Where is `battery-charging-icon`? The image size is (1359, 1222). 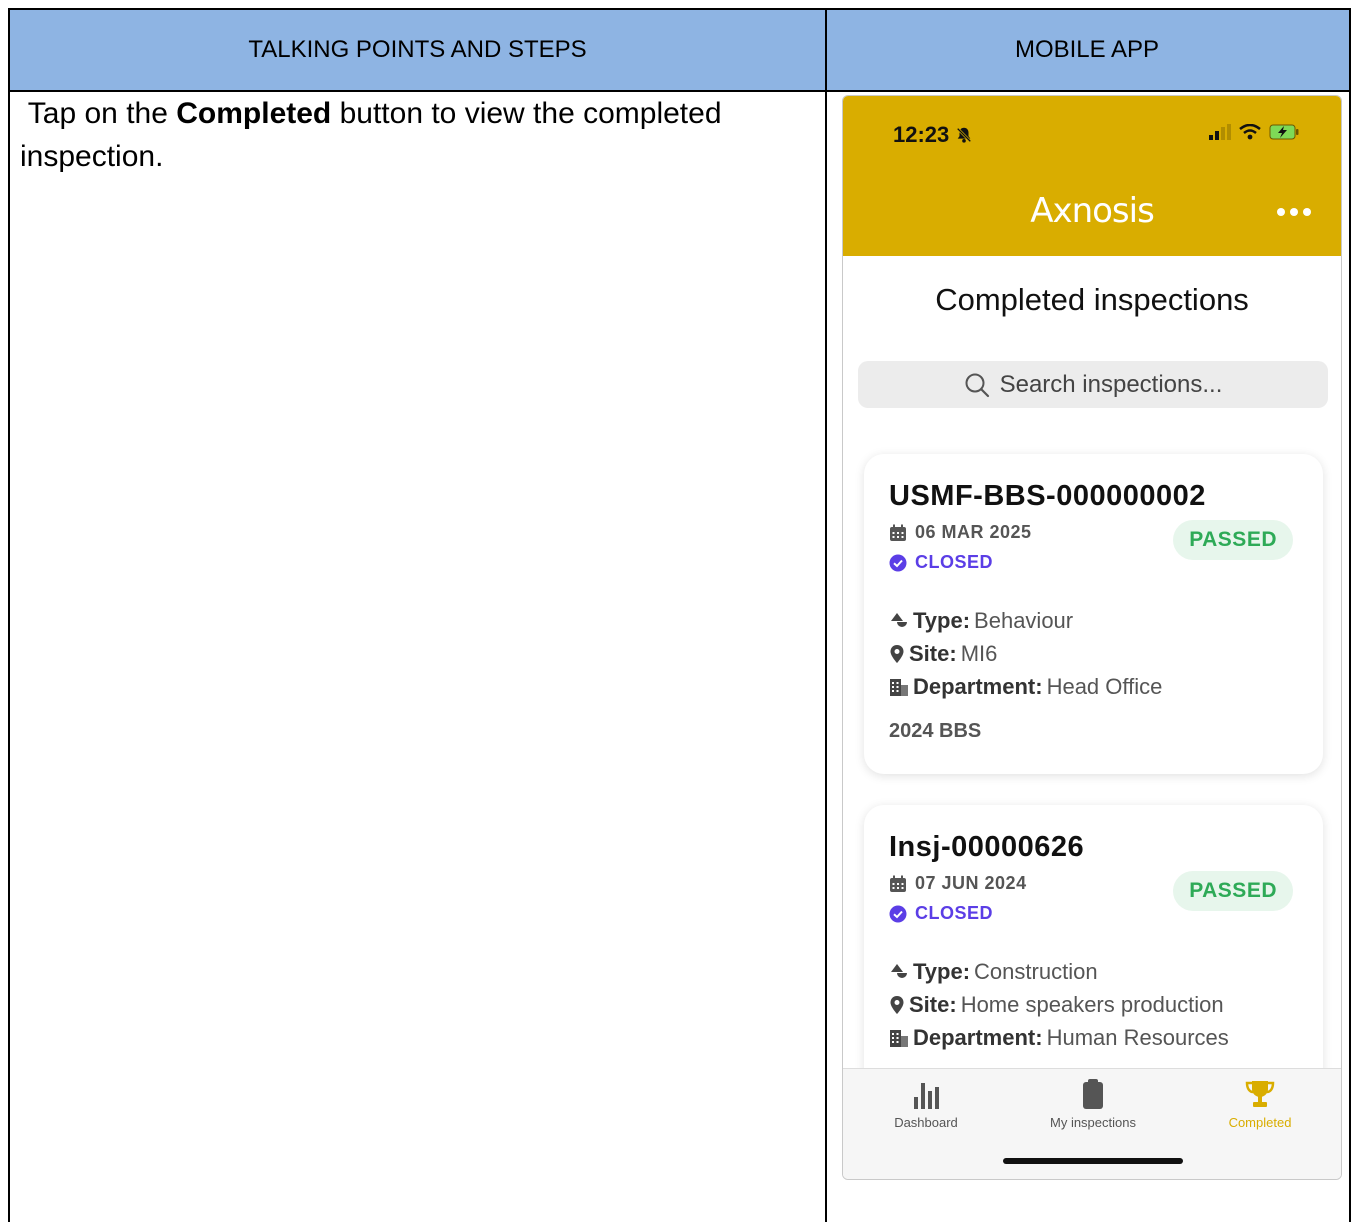
battery-charging-icon is located at coordinates (1284, 132).